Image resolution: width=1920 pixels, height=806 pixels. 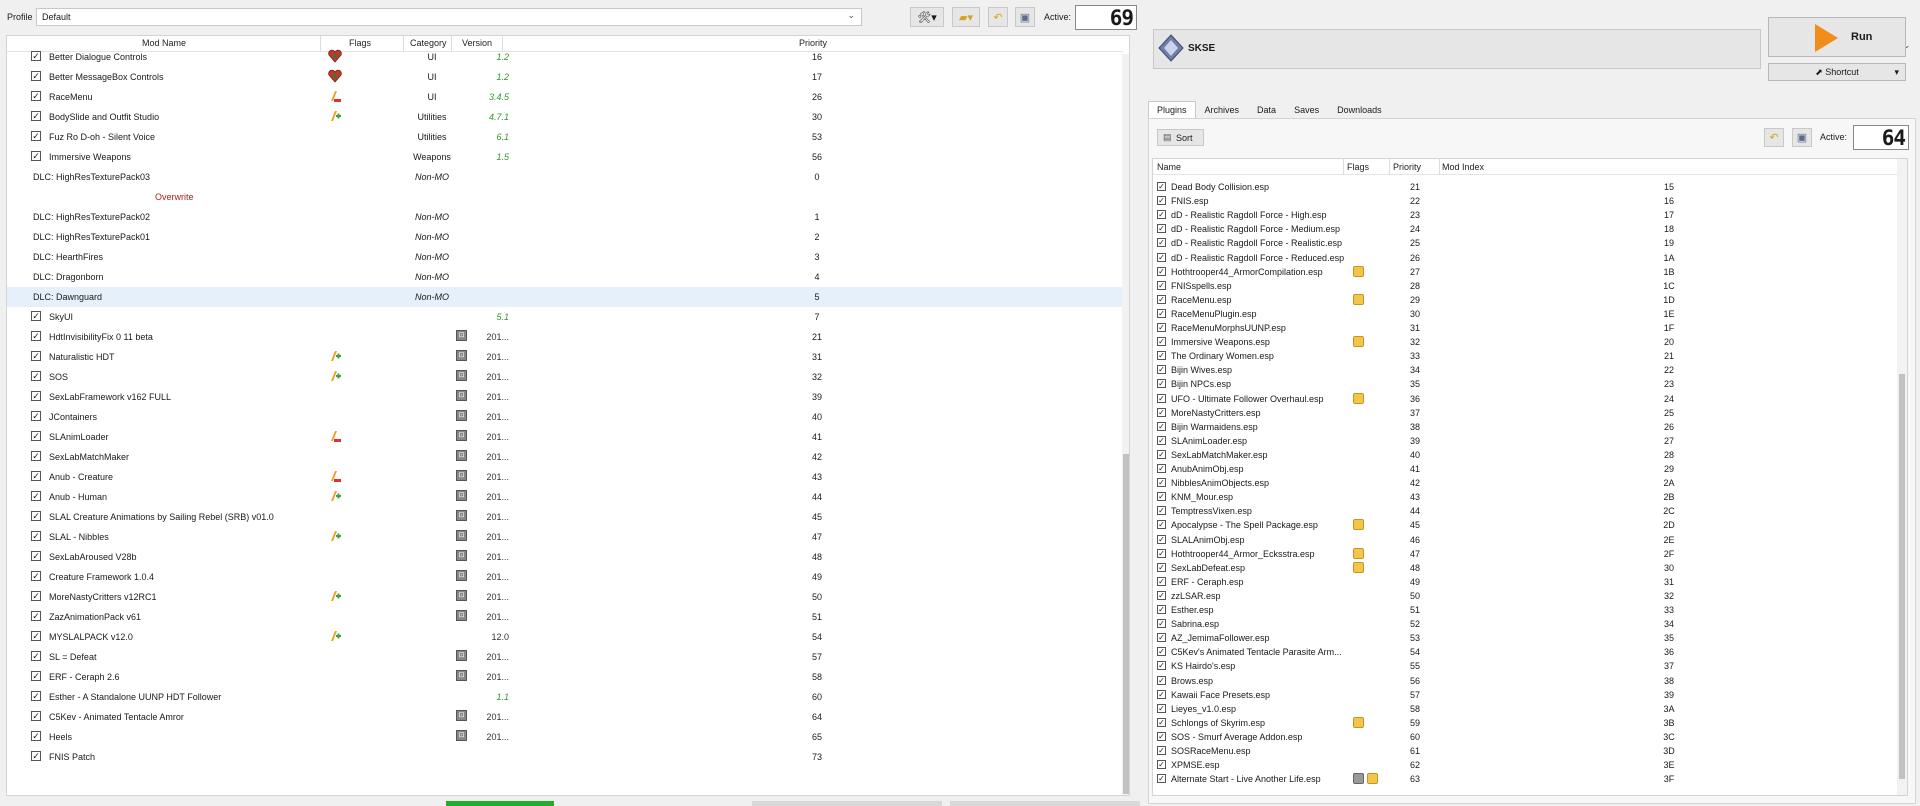 I want to click on mod-row: ✓ SOS ⊡ 201... 32, so click(x=565, y=377).